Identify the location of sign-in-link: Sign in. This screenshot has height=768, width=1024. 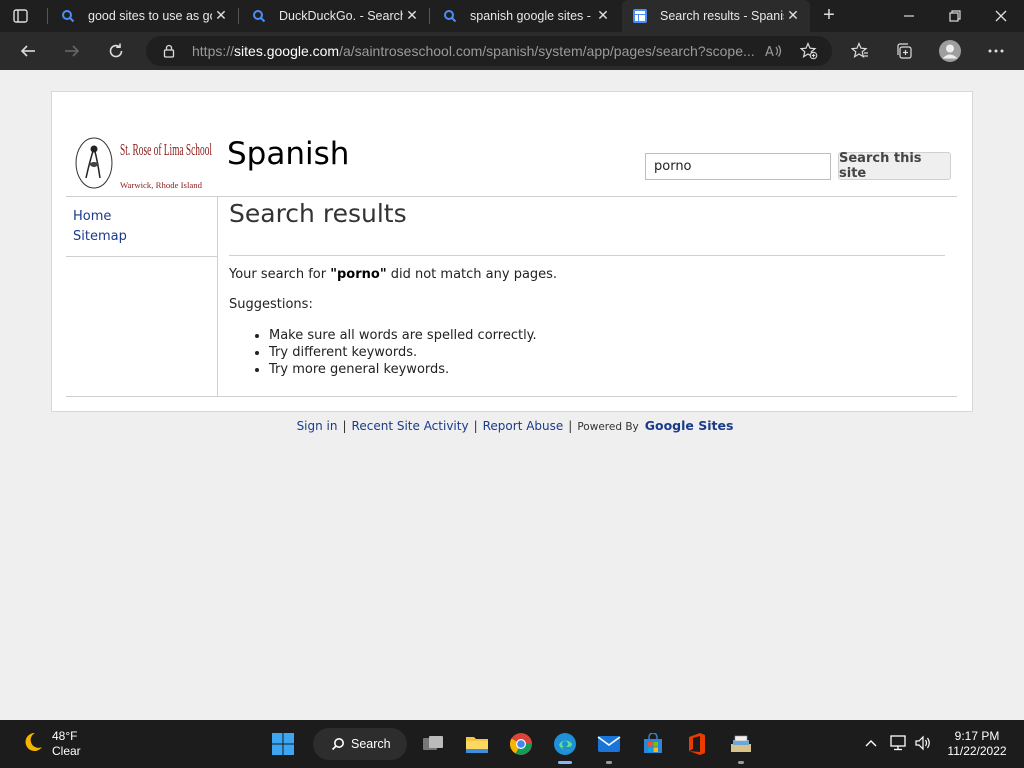
(317, 426).